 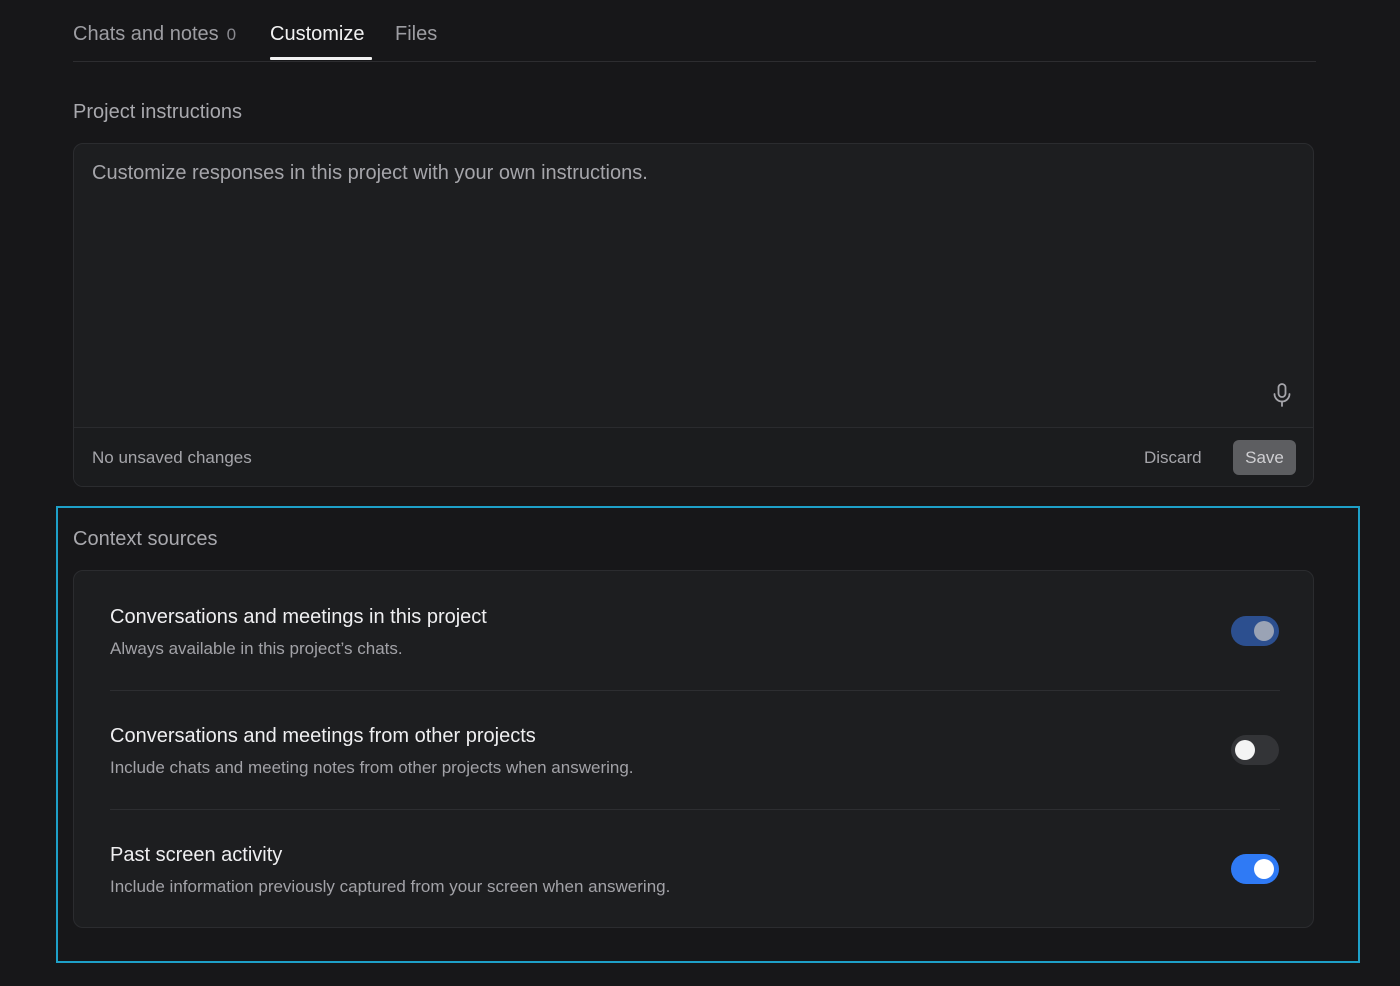 What do you see at coordinates (693, 456) in the screenshot?
I see `instructions-footer: No unsaved changes Discard Save` at bounding box center [693, 456].